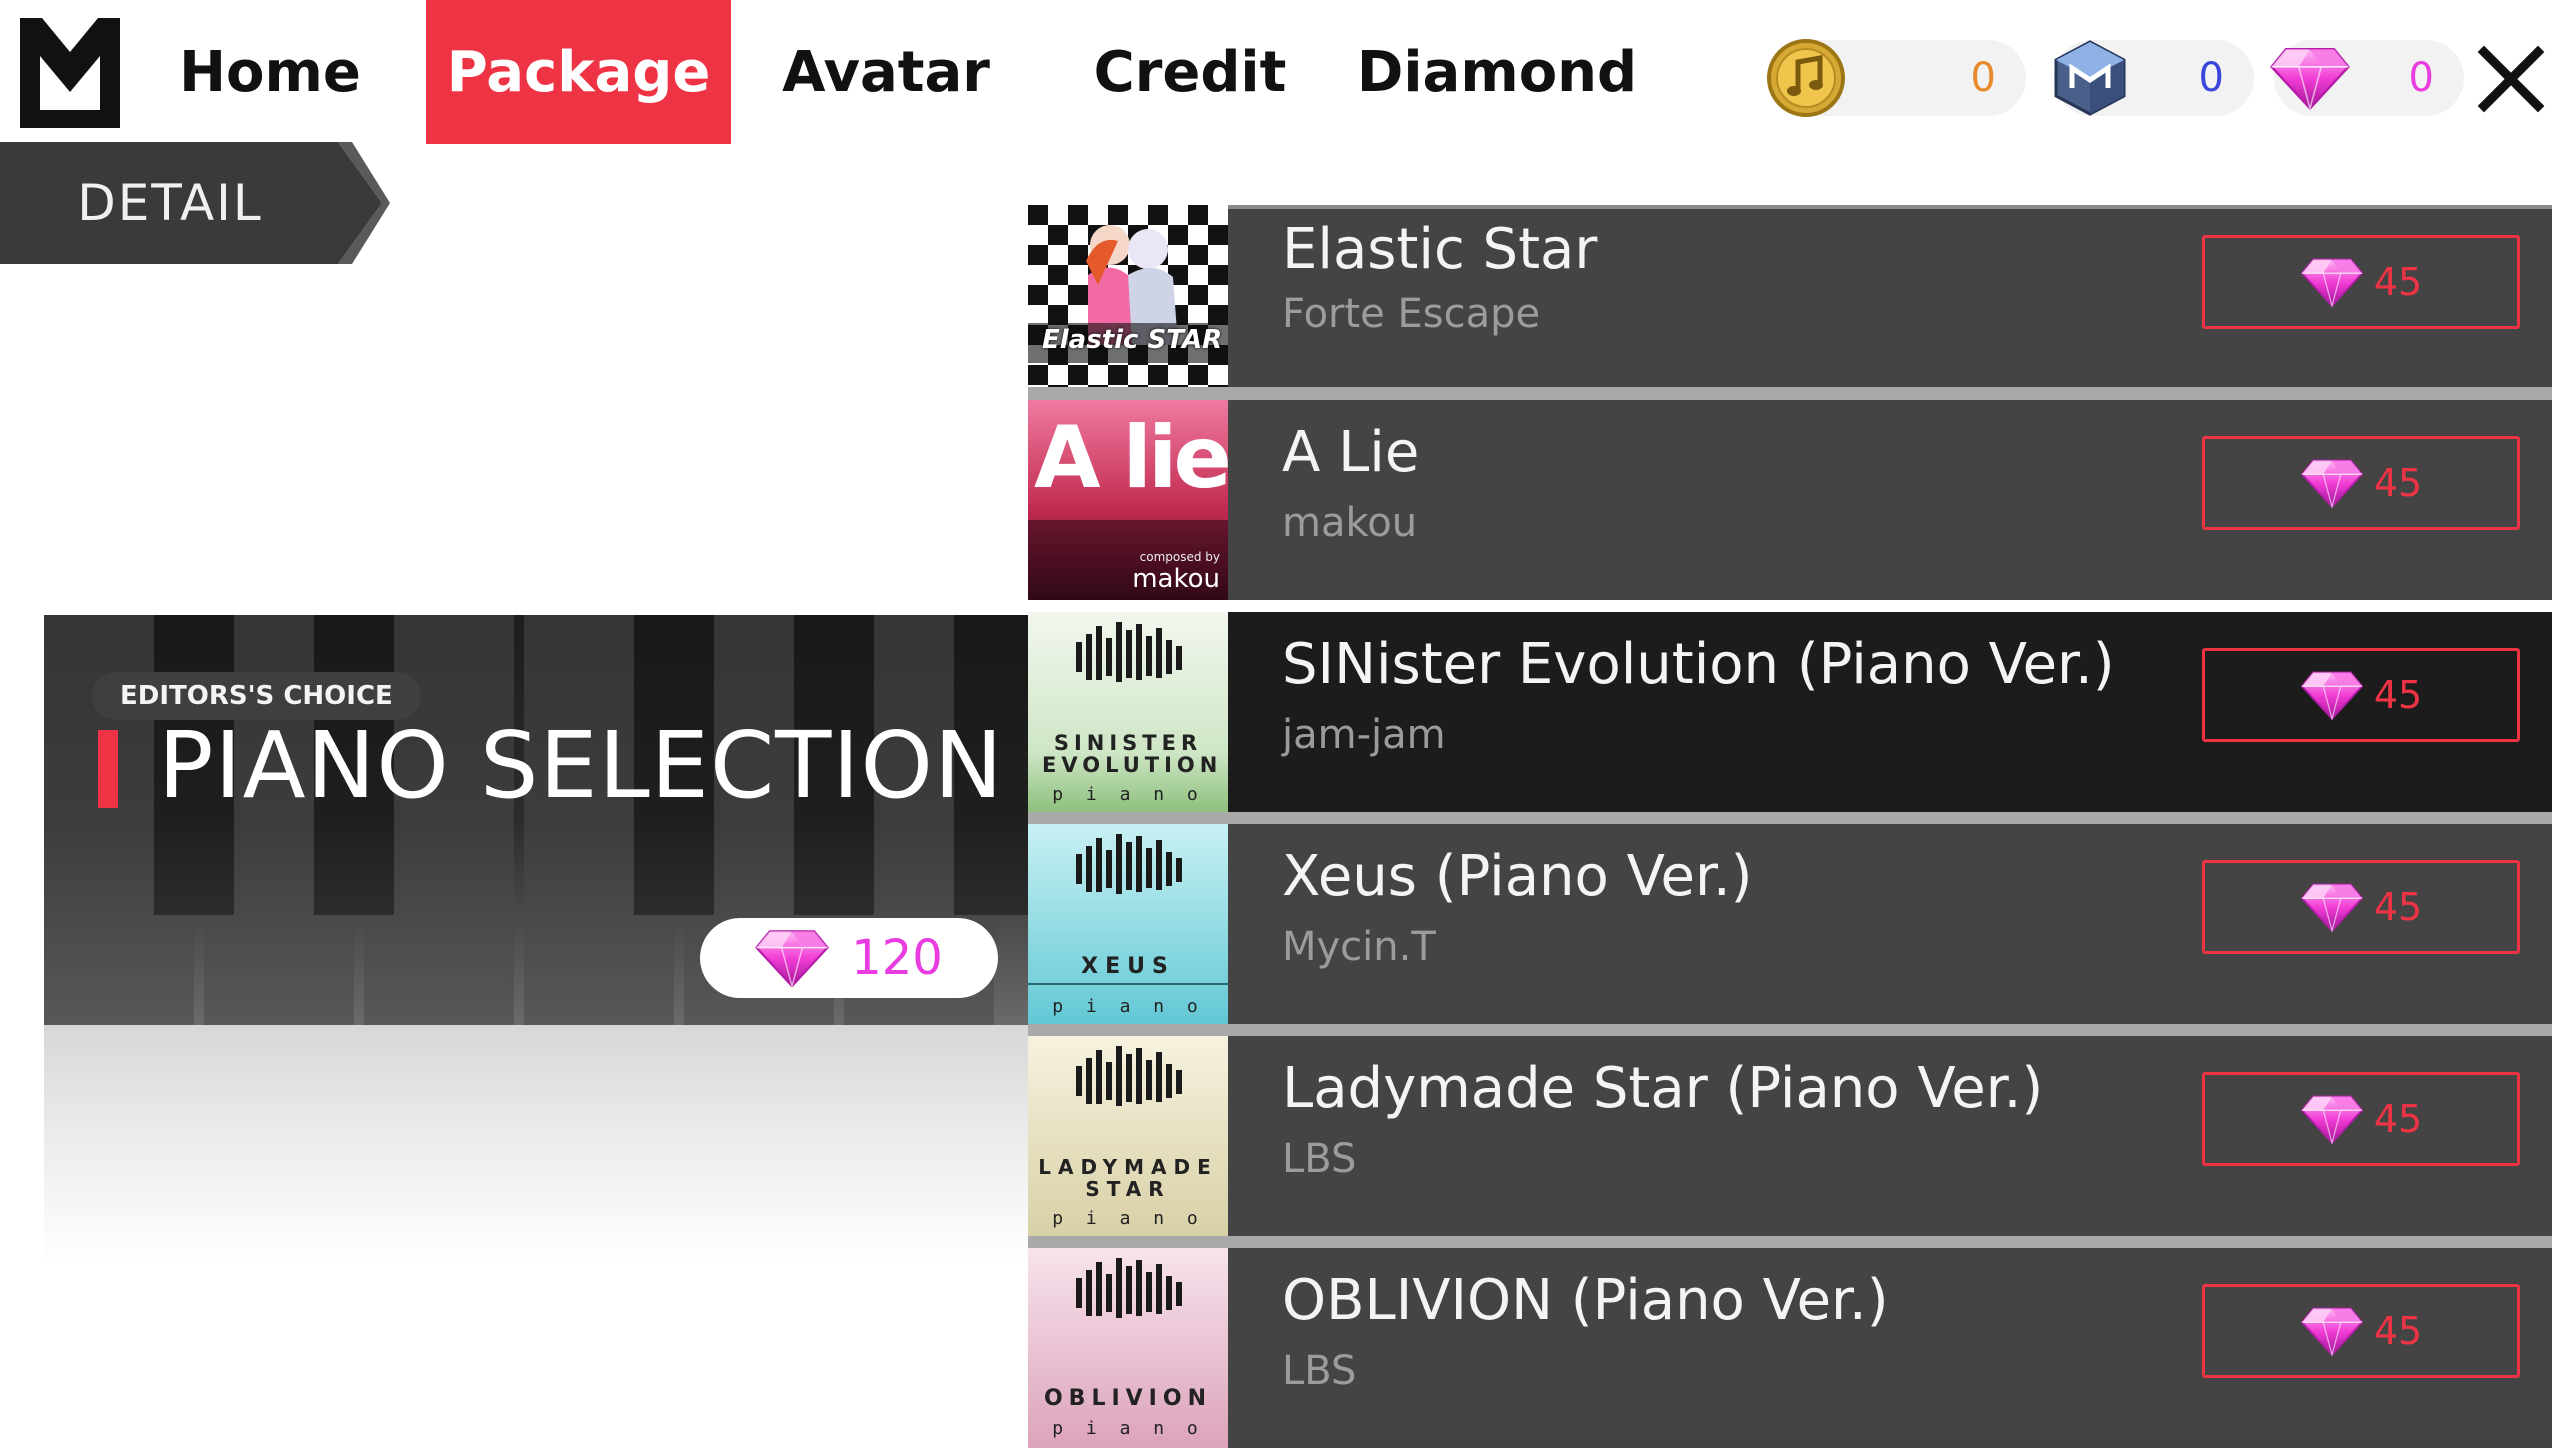 This screenshot has width=2560, height=1448. Describe the element at coordinates (897, 958) in the screenshot. I see `package-price: 120` at that location.